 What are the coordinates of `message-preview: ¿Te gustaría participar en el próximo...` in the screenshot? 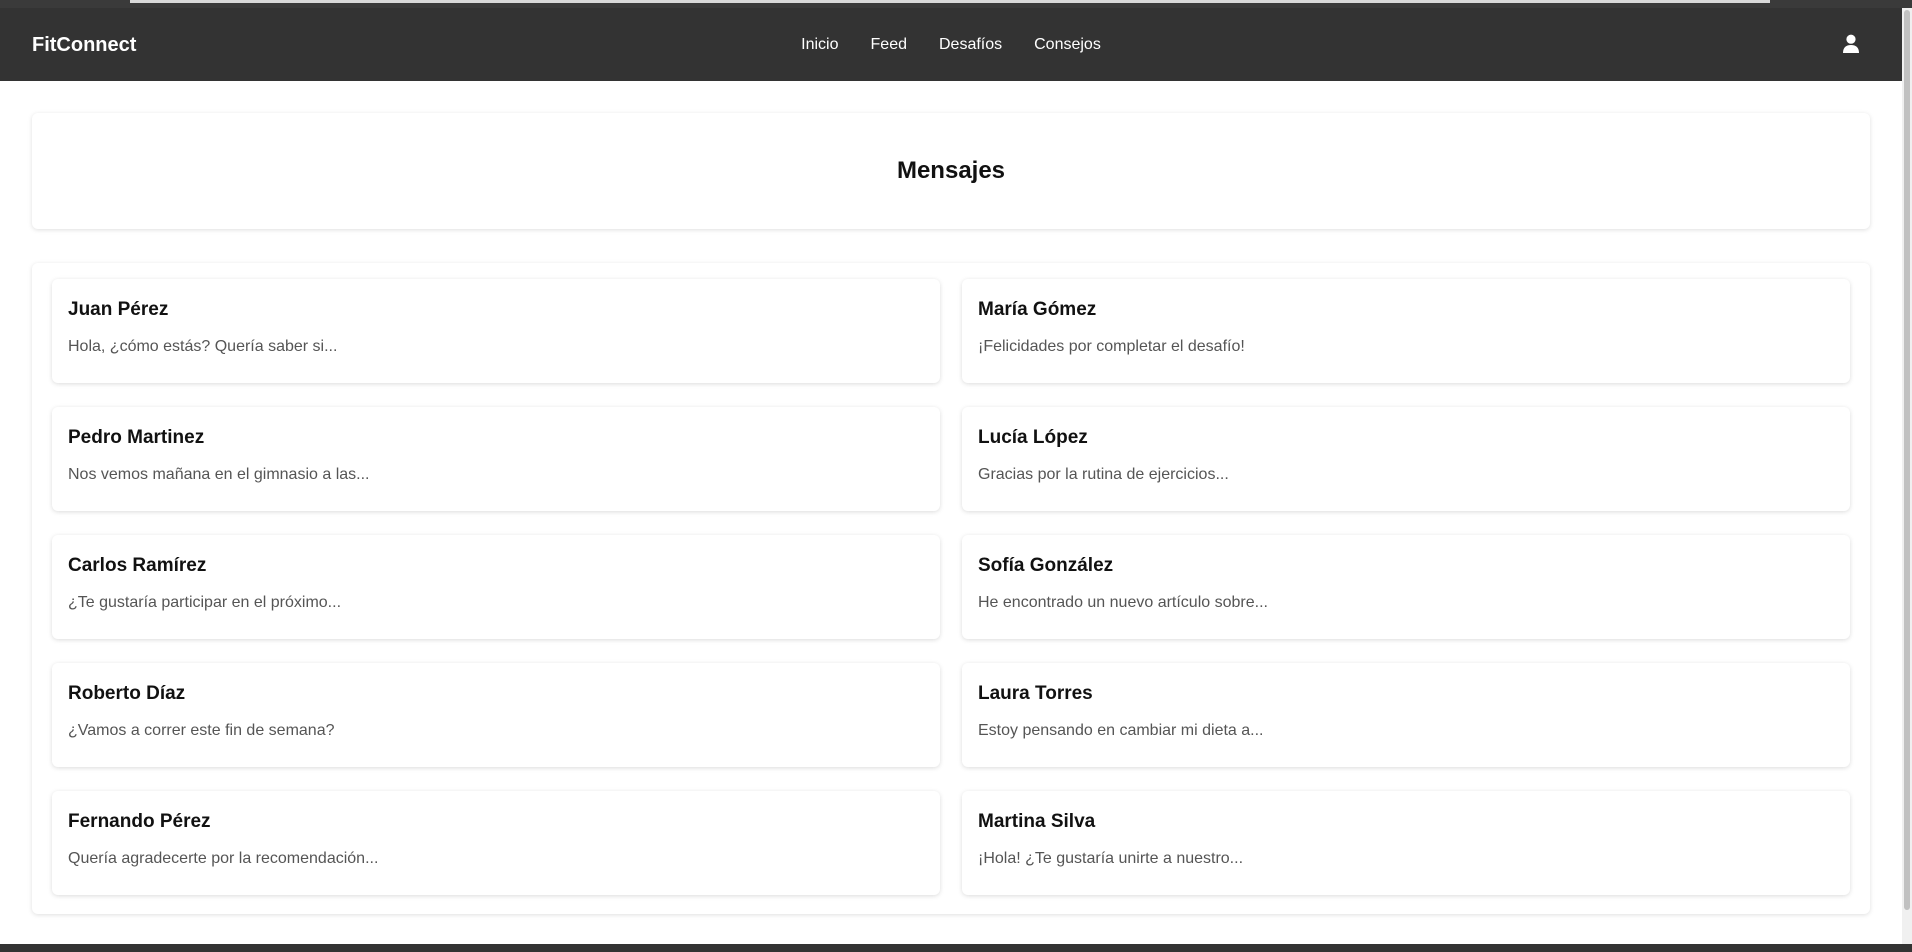 It's located at (205, 602).